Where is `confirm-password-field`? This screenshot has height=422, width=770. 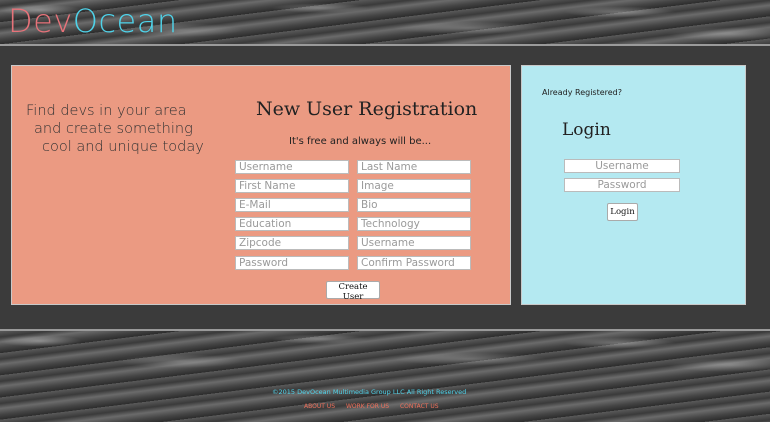
confirm-password-field is located at coordinates (414, 263).